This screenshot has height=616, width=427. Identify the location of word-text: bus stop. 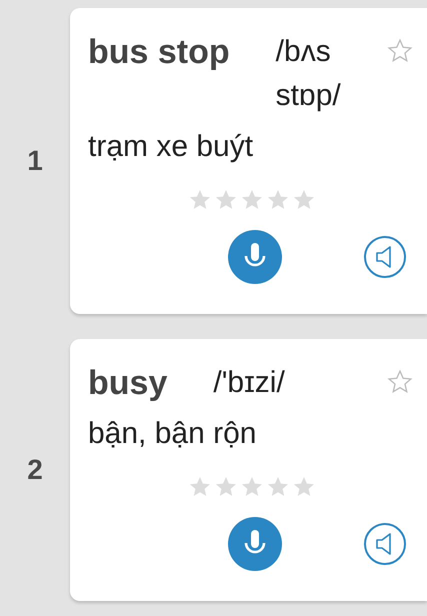
(159, 52).